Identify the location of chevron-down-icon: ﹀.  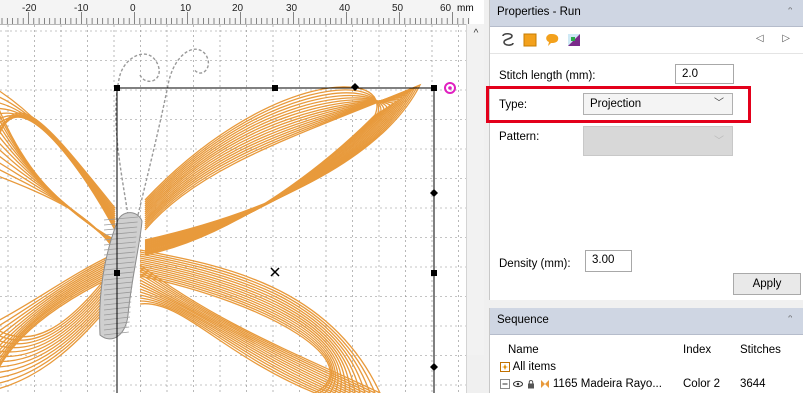
(719, 141).